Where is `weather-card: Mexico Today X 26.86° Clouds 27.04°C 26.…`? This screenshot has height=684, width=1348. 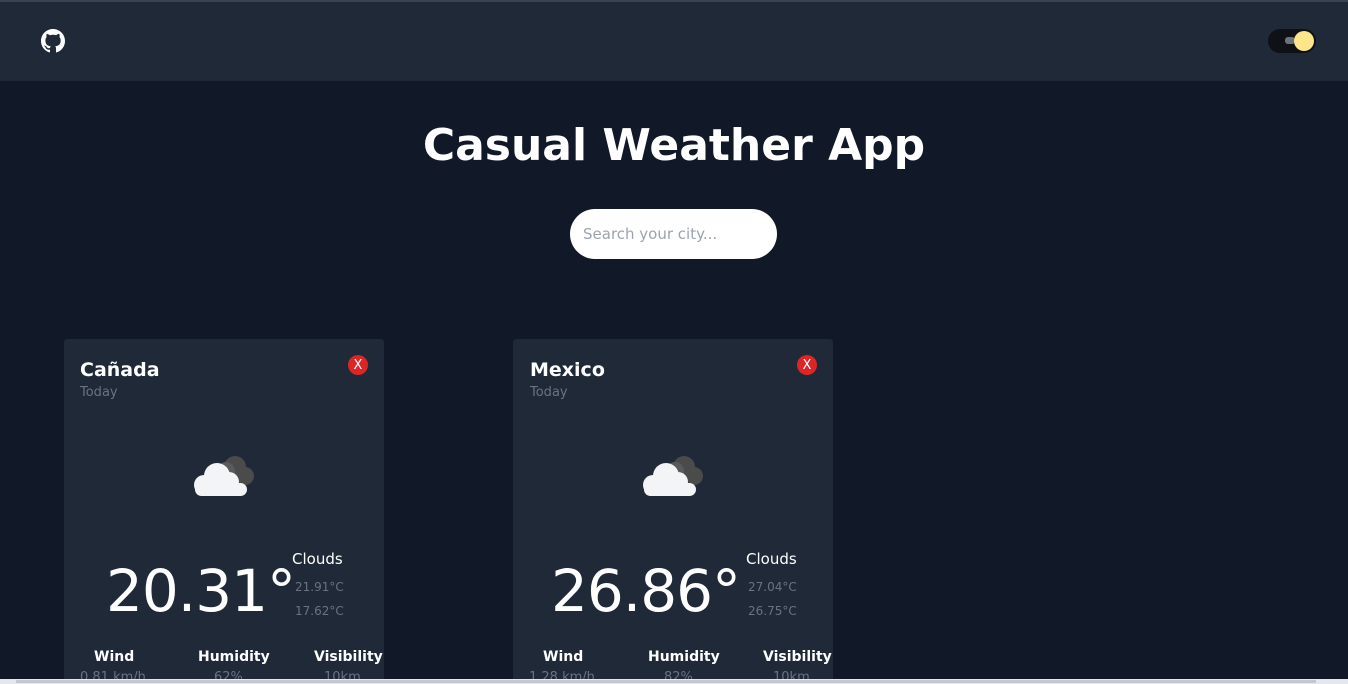
weather-card: Mexico Today X 26.86° Clouds 27.04°C 26.… is located at coordinates (673, 511).